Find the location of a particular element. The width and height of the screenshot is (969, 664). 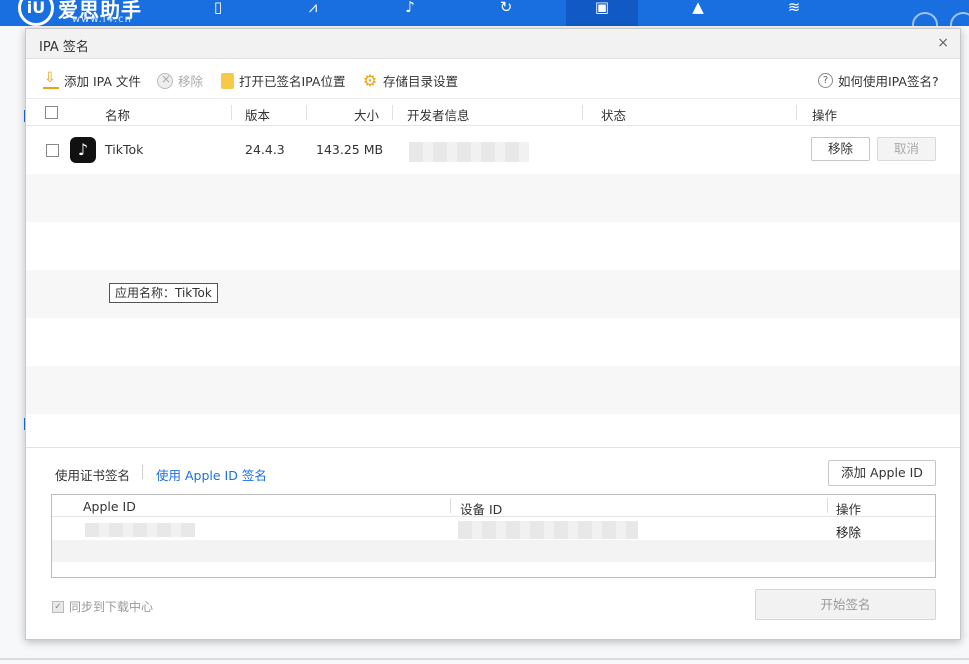

apple-id-table: Apple ID 设备 ID 操作 移除 is located at coordinates (493, 536).